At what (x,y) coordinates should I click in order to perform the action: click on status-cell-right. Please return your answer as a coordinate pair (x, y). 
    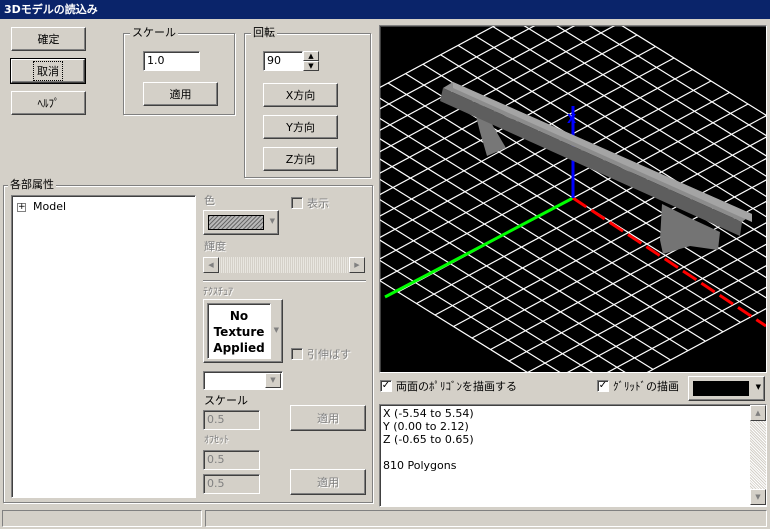
    Looking at the image, I should click on (486, 518).